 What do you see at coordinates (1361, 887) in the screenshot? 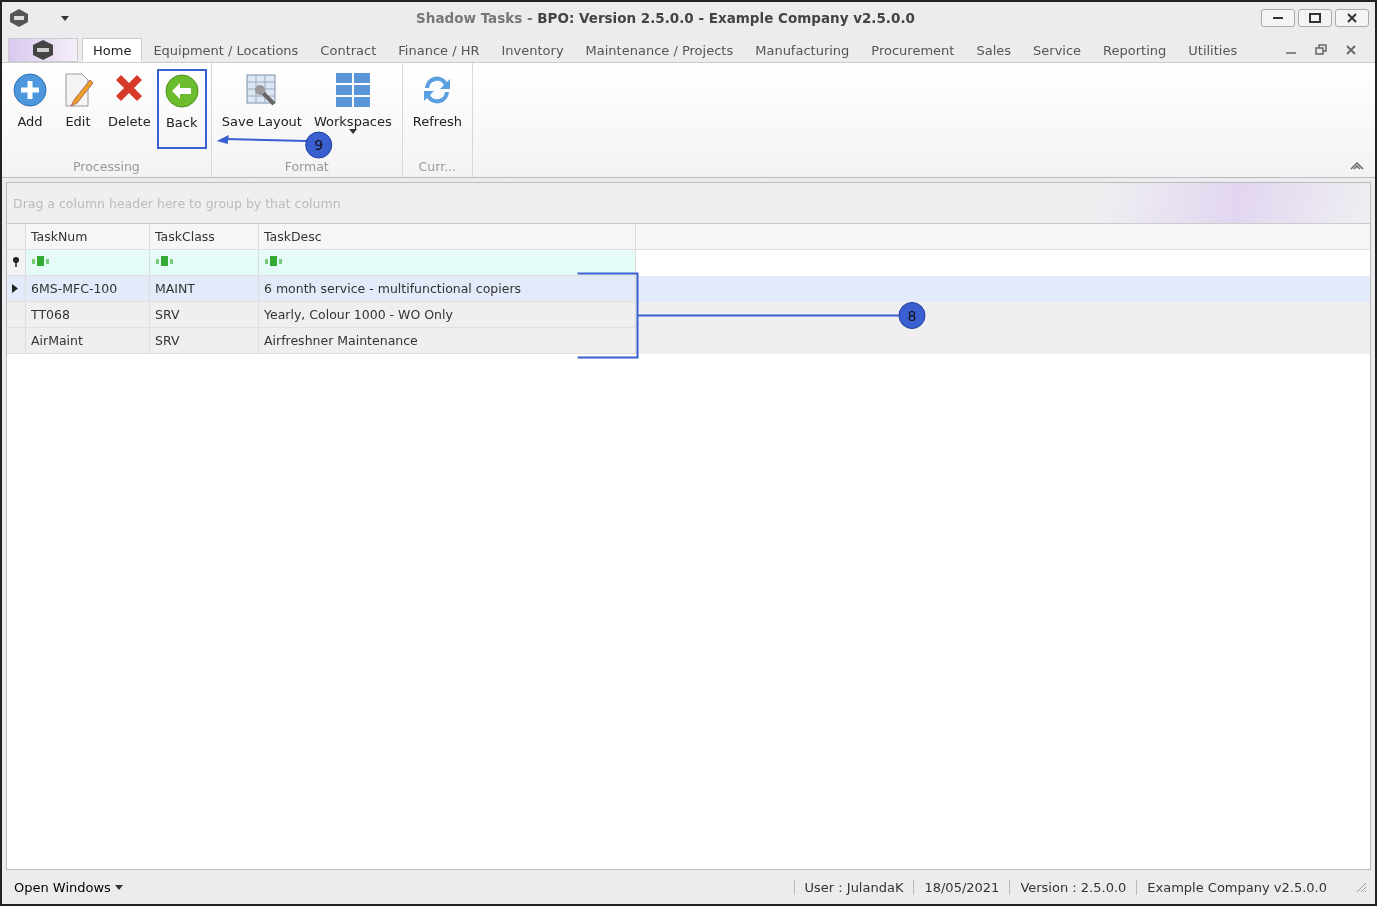
I see `resize-grip-icon` at bounding box center [1361, 887].